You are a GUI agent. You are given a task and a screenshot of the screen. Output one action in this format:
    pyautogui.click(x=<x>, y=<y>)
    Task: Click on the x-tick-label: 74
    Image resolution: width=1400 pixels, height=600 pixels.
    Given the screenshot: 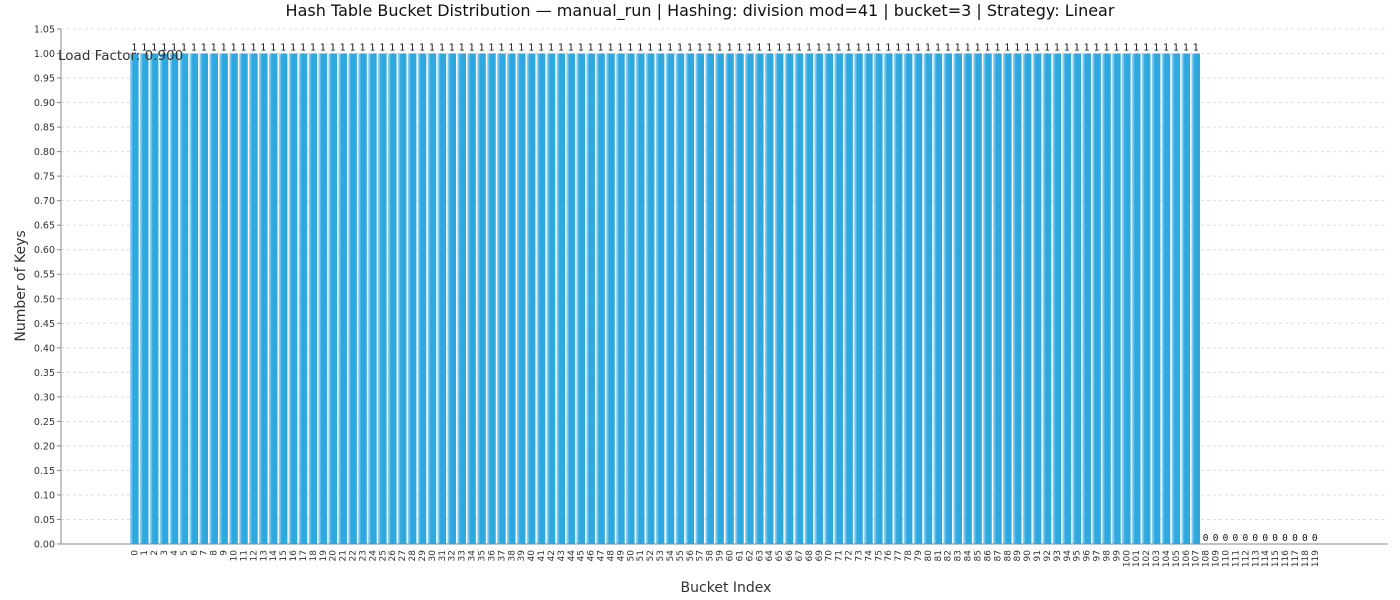 What is the action you would take?
    pyautogui.click(x=869, y=556)
    